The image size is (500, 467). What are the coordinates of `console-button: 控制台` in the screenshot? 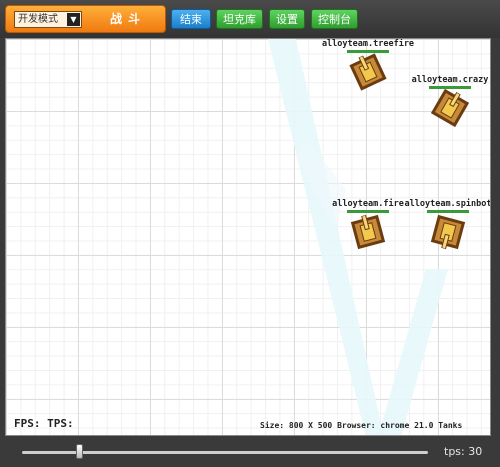 It's located at (334, 19).